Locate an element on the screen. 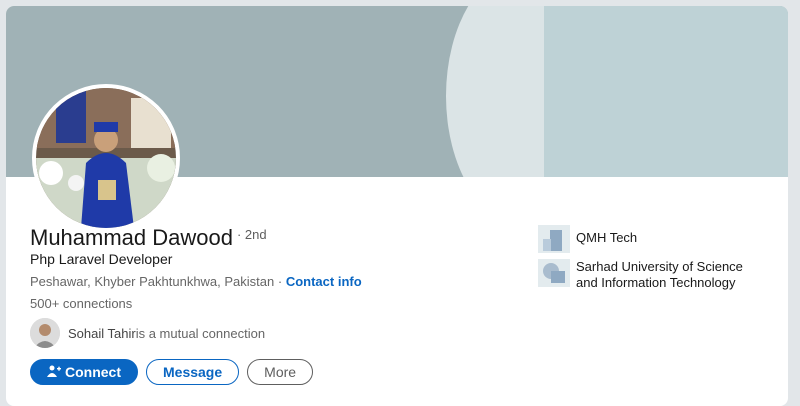 Image resolution: width=800 pixels, height=406 pixels. mutual-connection-name: Sohail Tahir is located at coordinates (102, 333).